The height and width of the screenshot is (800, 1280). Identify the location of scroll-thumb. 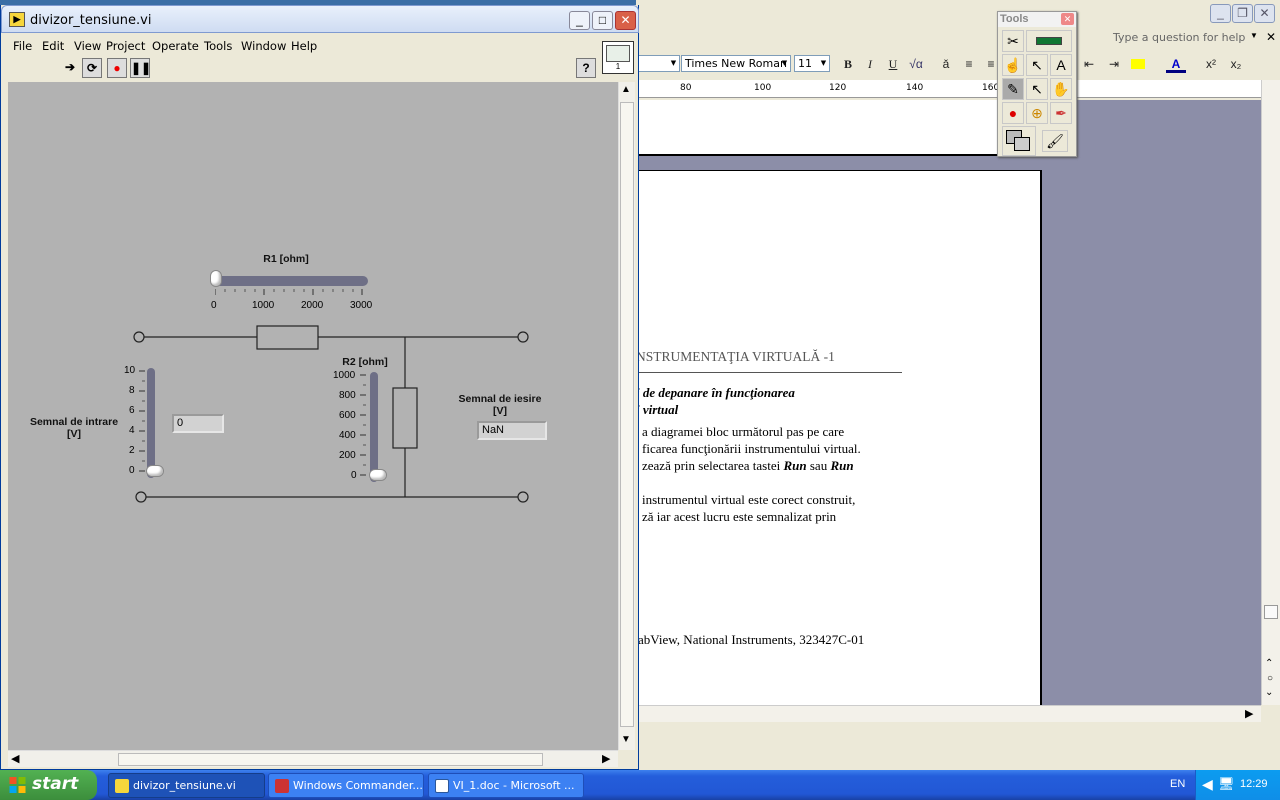
(1271, 612).